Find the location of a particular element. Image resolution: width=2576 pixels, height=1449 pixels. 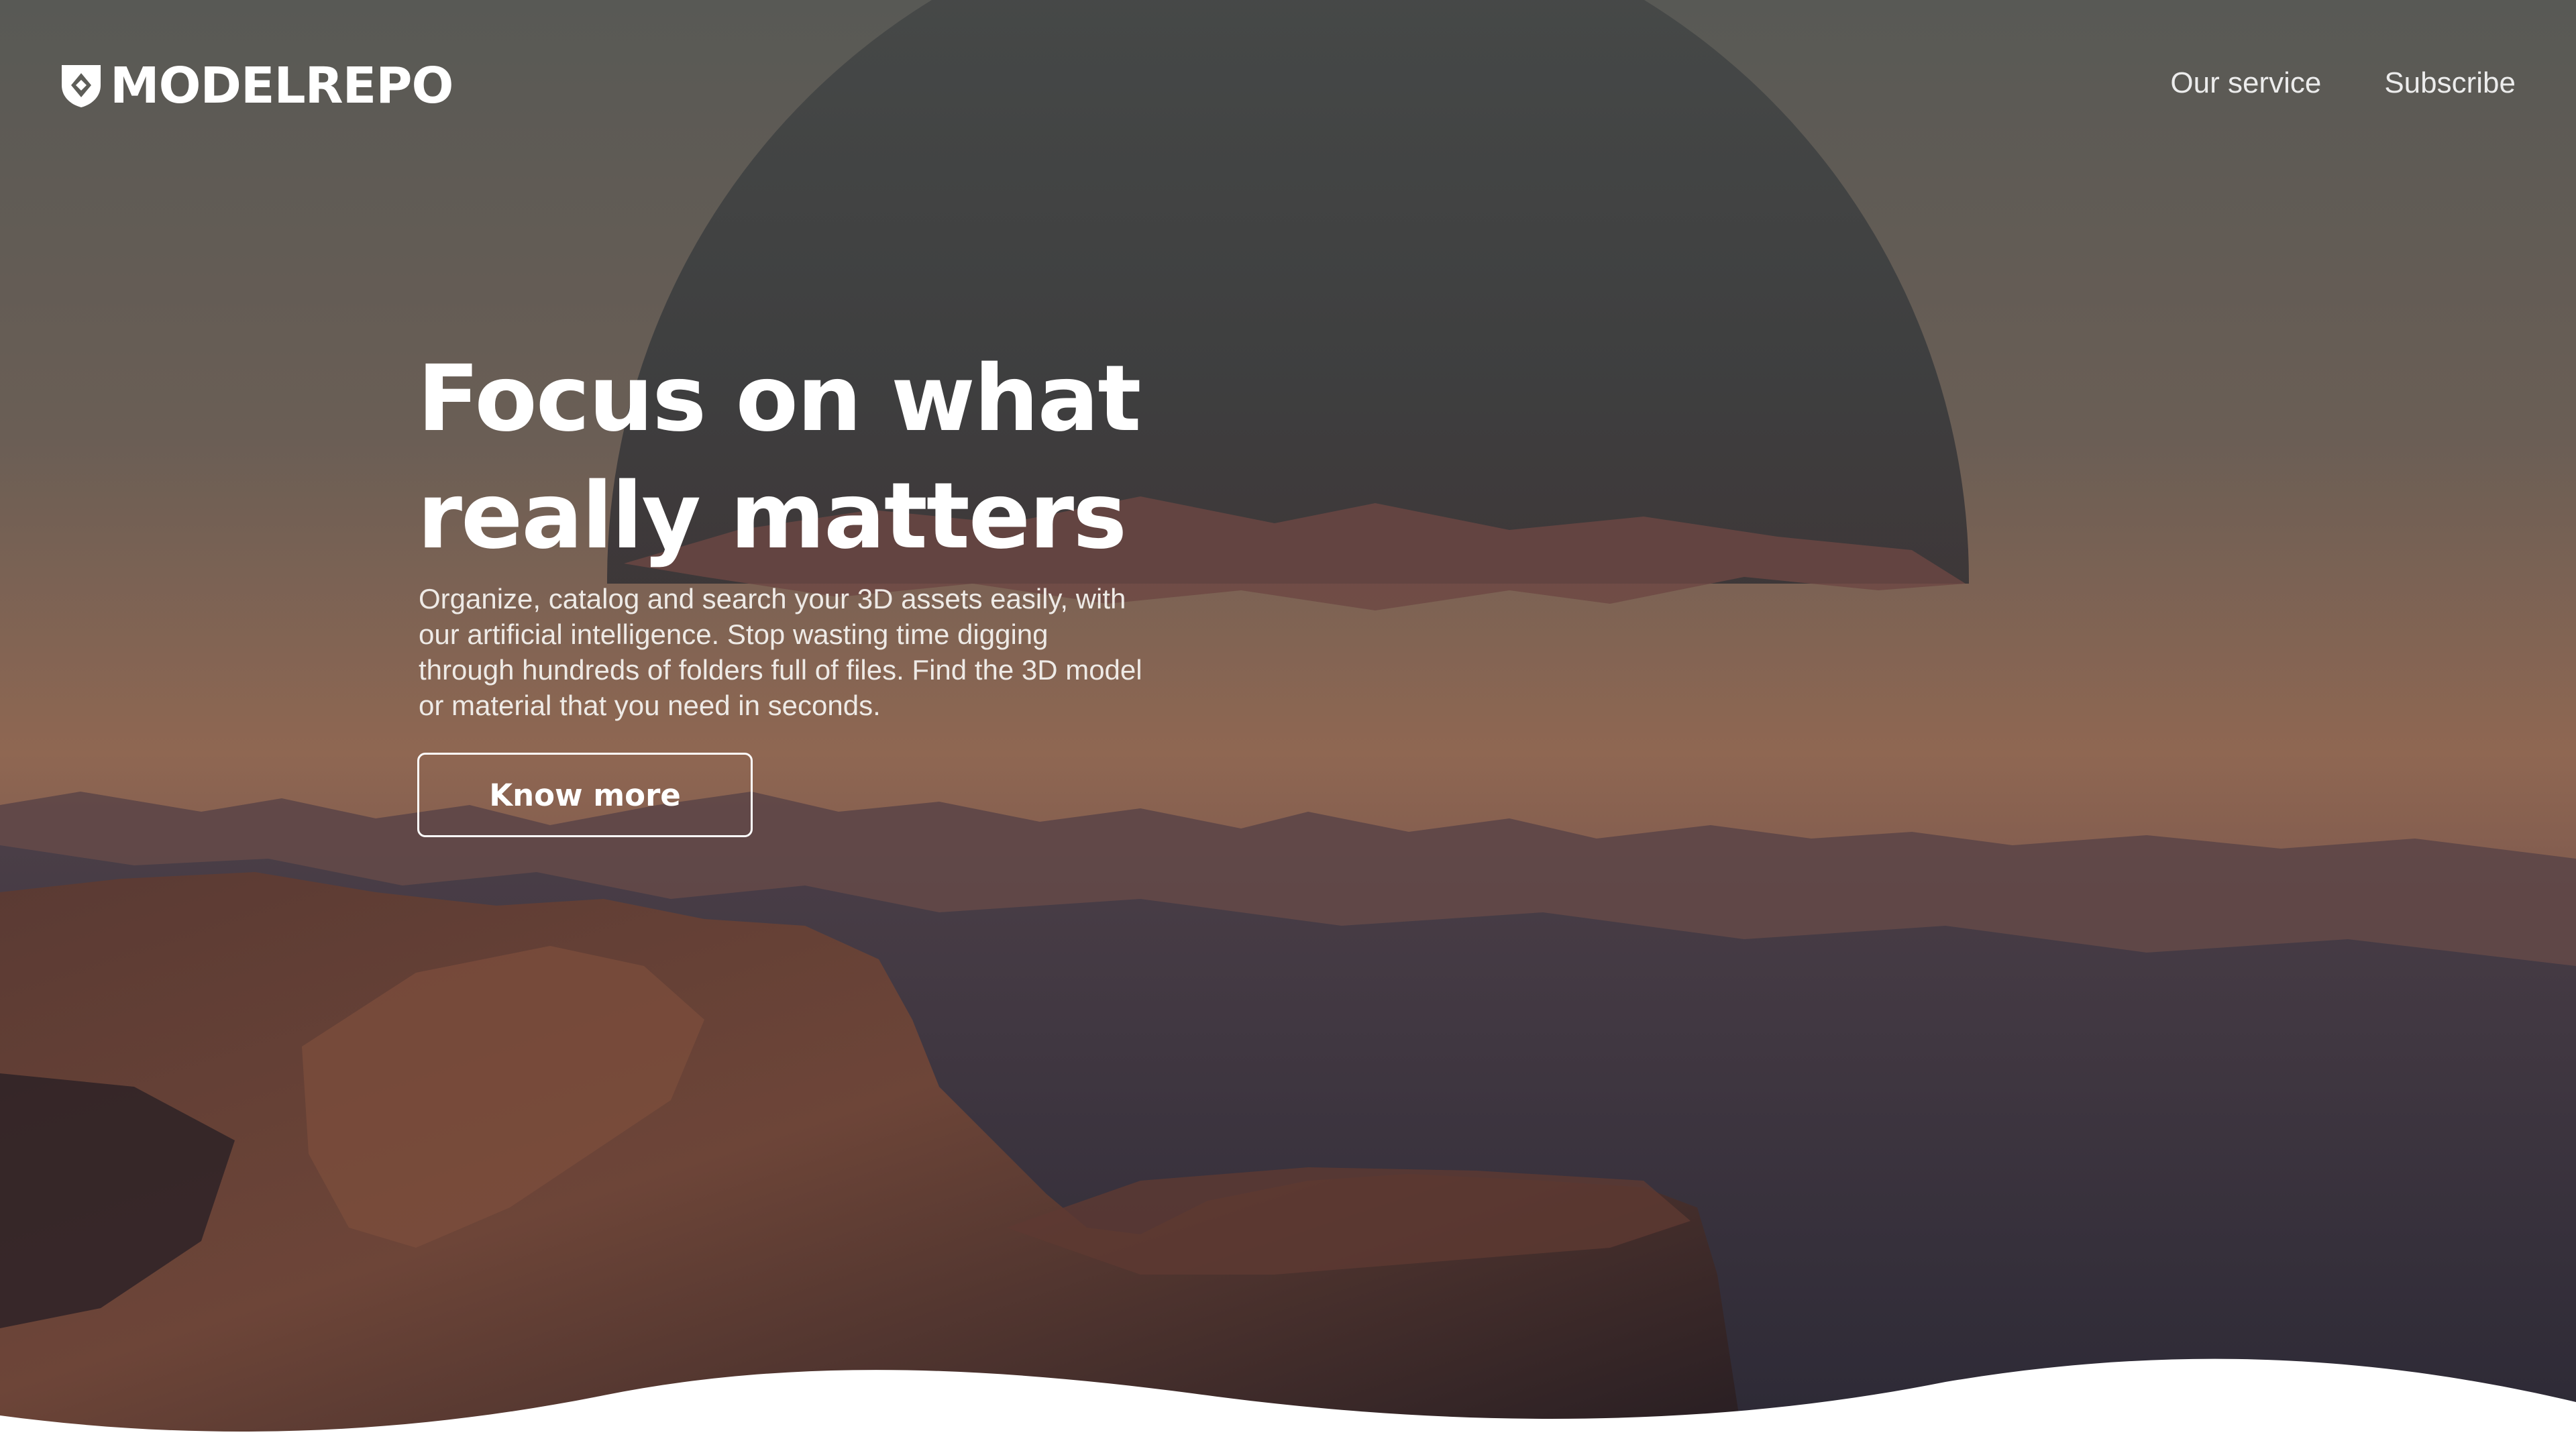

shield-diamond-icon is located at coordinates (81, 86).